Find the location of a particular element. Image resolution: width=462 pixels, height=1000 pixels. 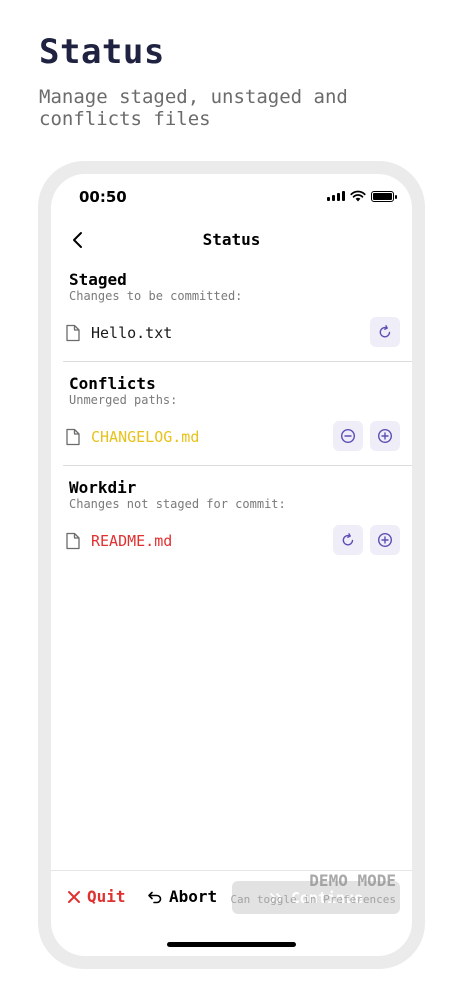

status-icons is located at coordinates (362, 196).